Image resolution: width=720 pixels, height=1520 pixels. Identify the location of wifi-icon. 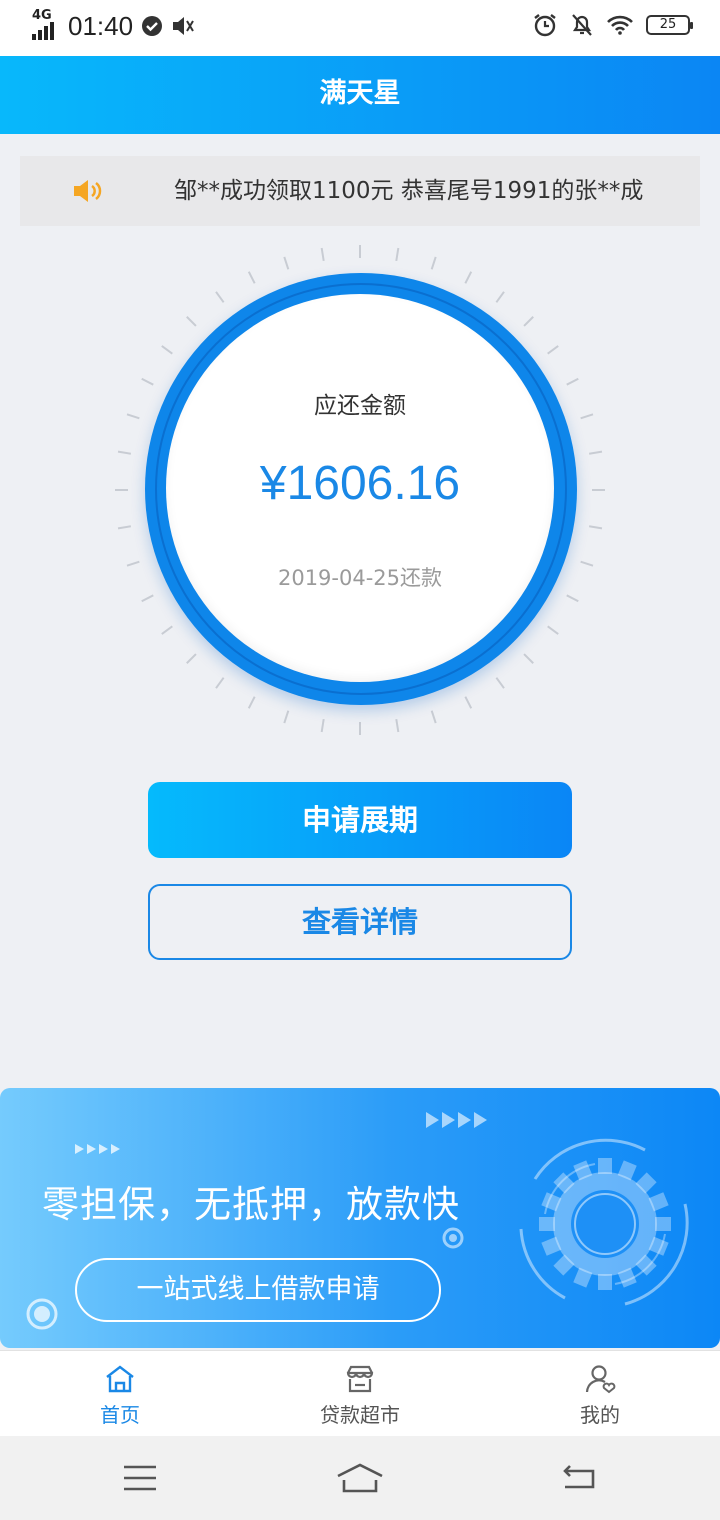
(620, 25).